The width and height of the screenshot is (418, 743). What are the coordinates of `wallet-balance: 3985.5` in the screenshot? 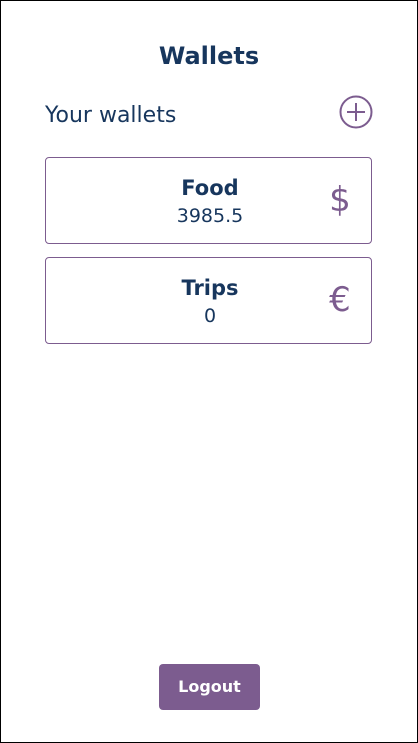 It's located at (210, 216).